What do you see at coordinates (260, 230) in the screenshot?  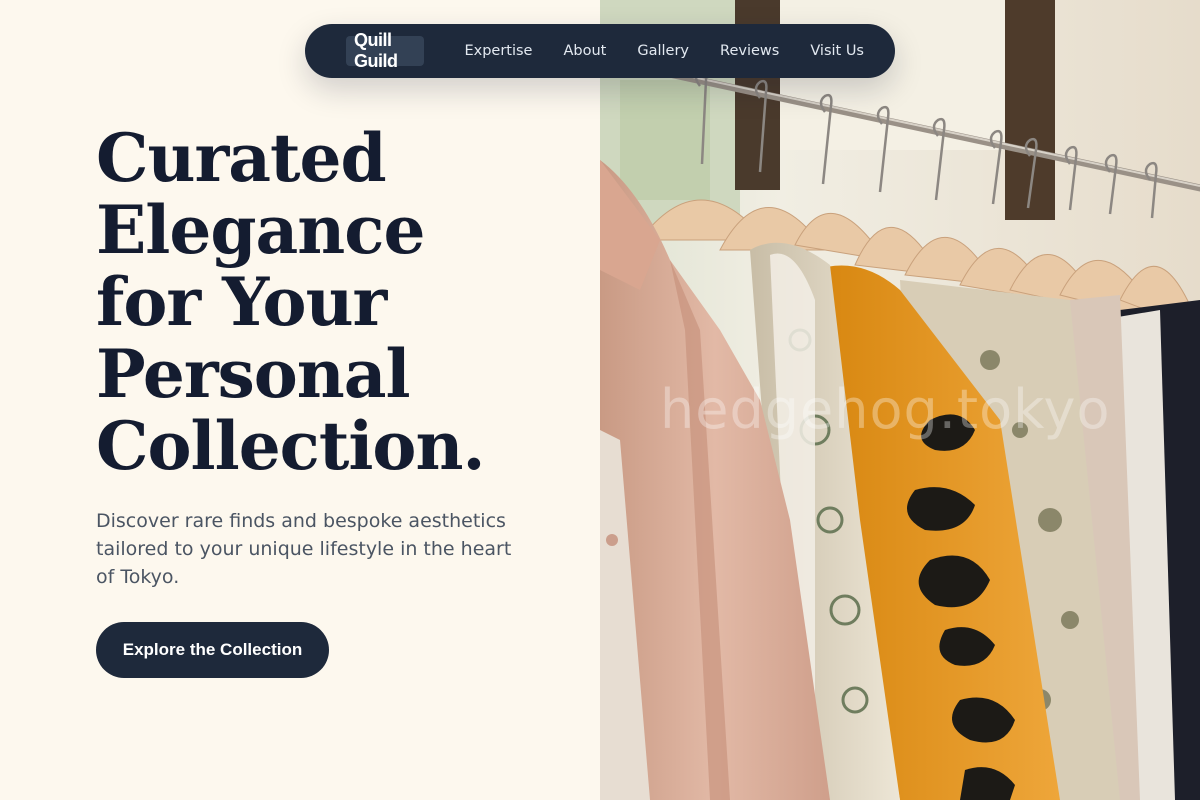 I see `hero-title-line: Elegance` at bounding box center [260, 230].